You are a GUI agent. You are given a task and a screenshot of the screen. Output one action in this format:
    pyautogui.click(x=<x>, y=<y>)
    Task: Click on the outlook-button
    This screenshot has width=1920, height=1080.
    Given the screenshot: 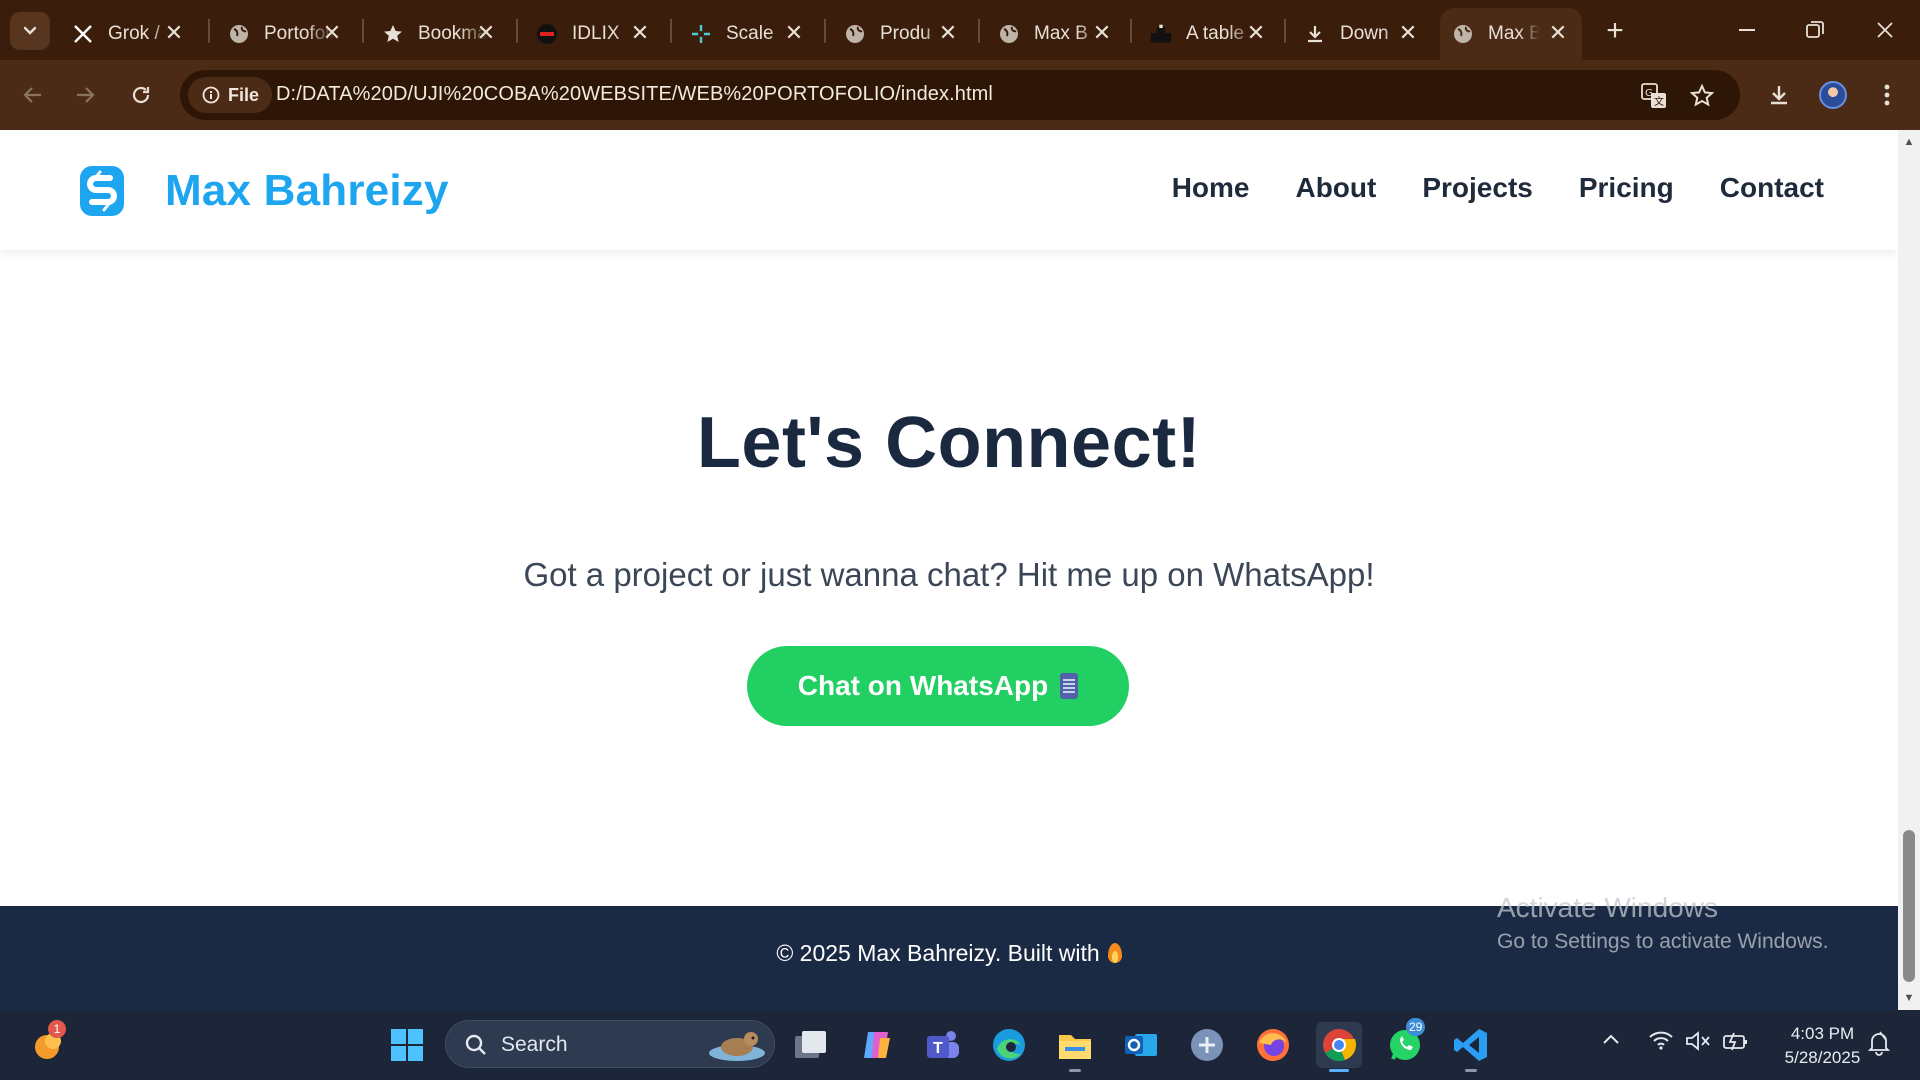 What is the action you would take?
    pyautogui.click(x=1141, y=1045)
    